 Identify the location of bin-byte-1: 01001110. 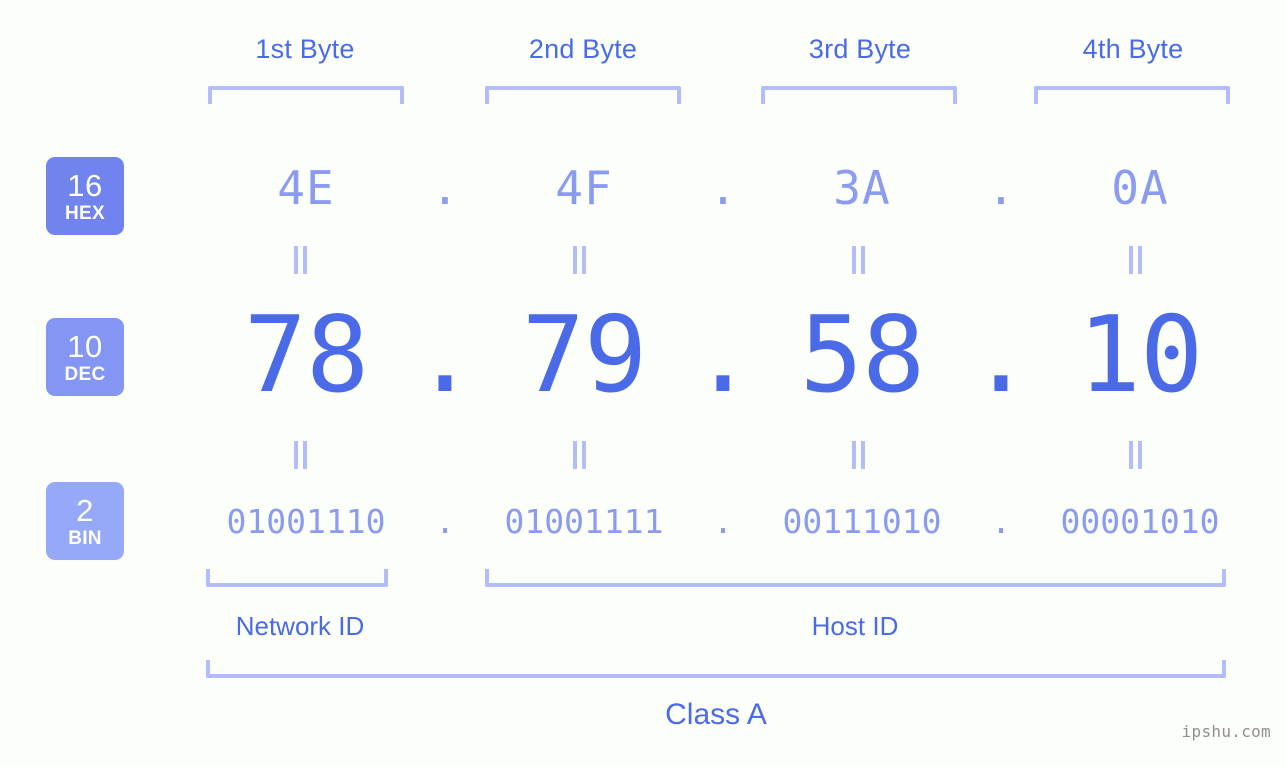
(306, 521).